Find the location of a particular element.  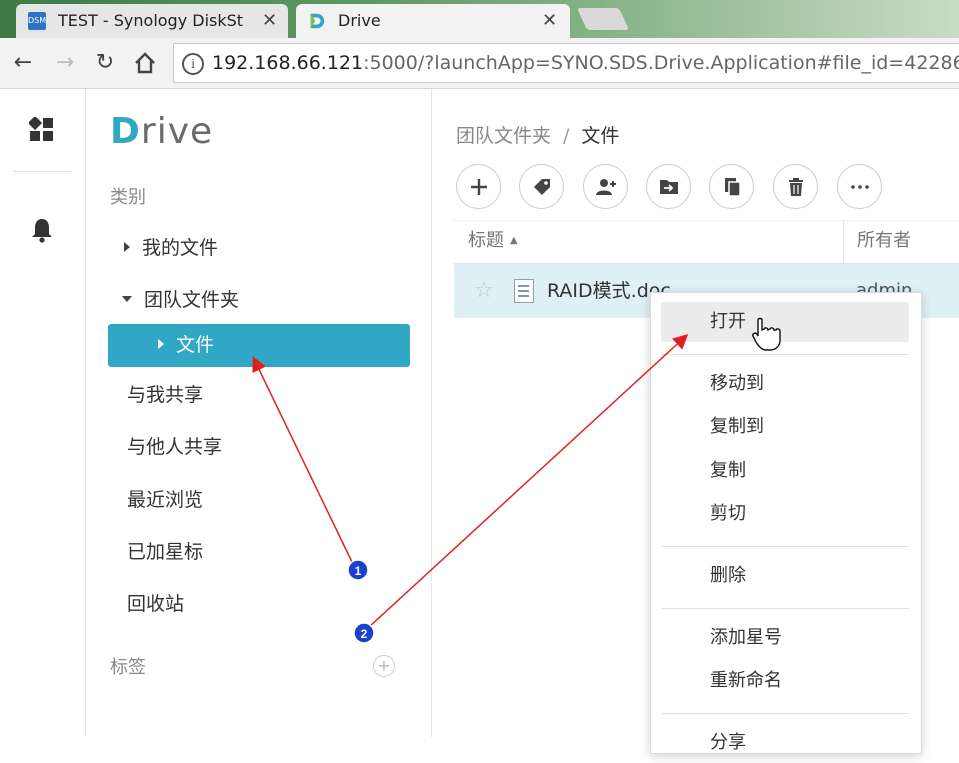

annotation-marker-2: 2 is located at coordinates (364, 633).